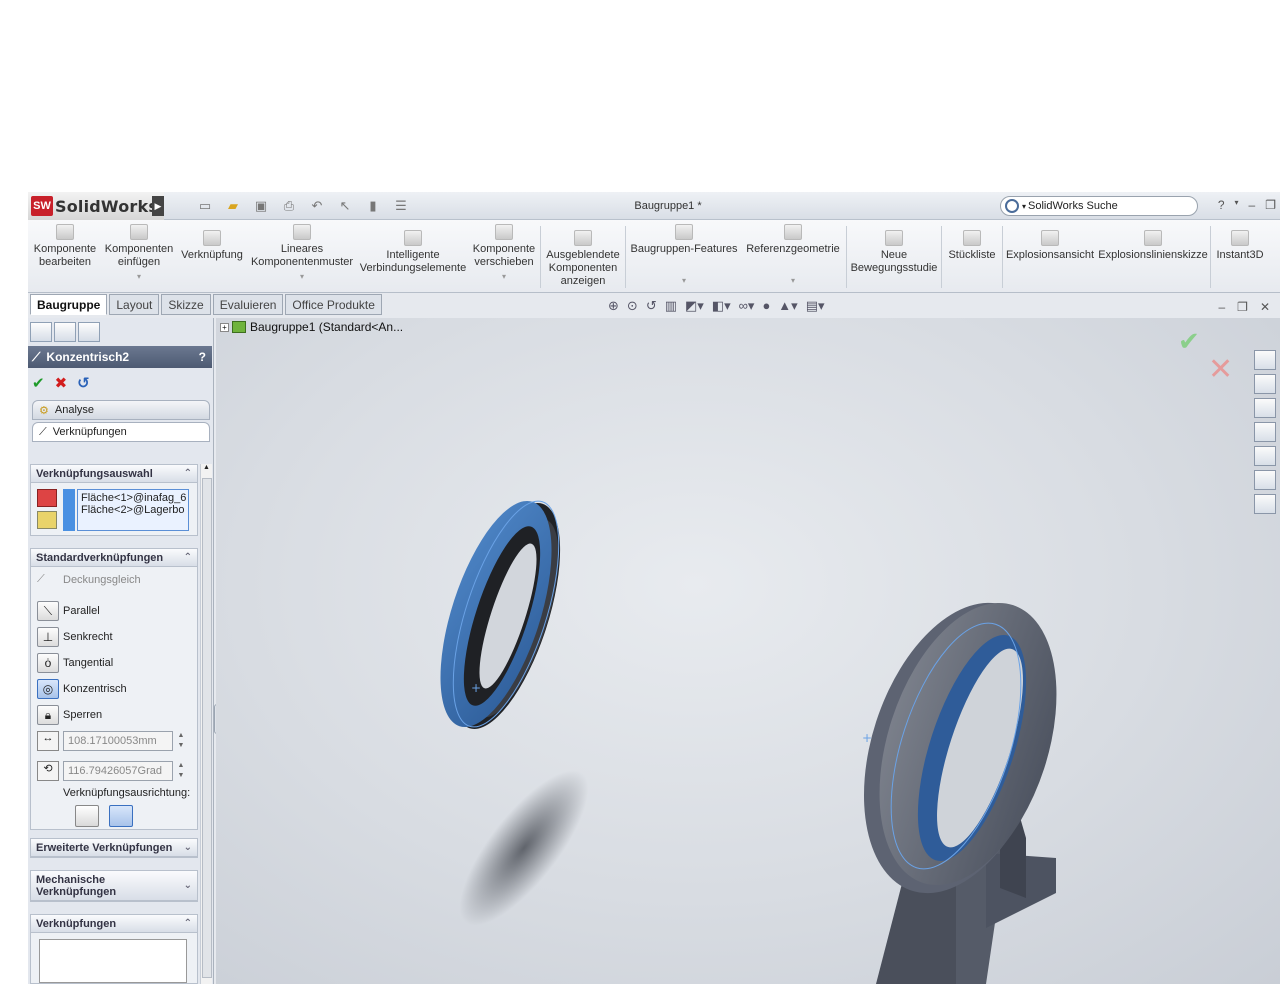 The image size is (1280, 984). I want to click on ribbon-button-5: Komponente verschieben ▾, so click(504, 253).